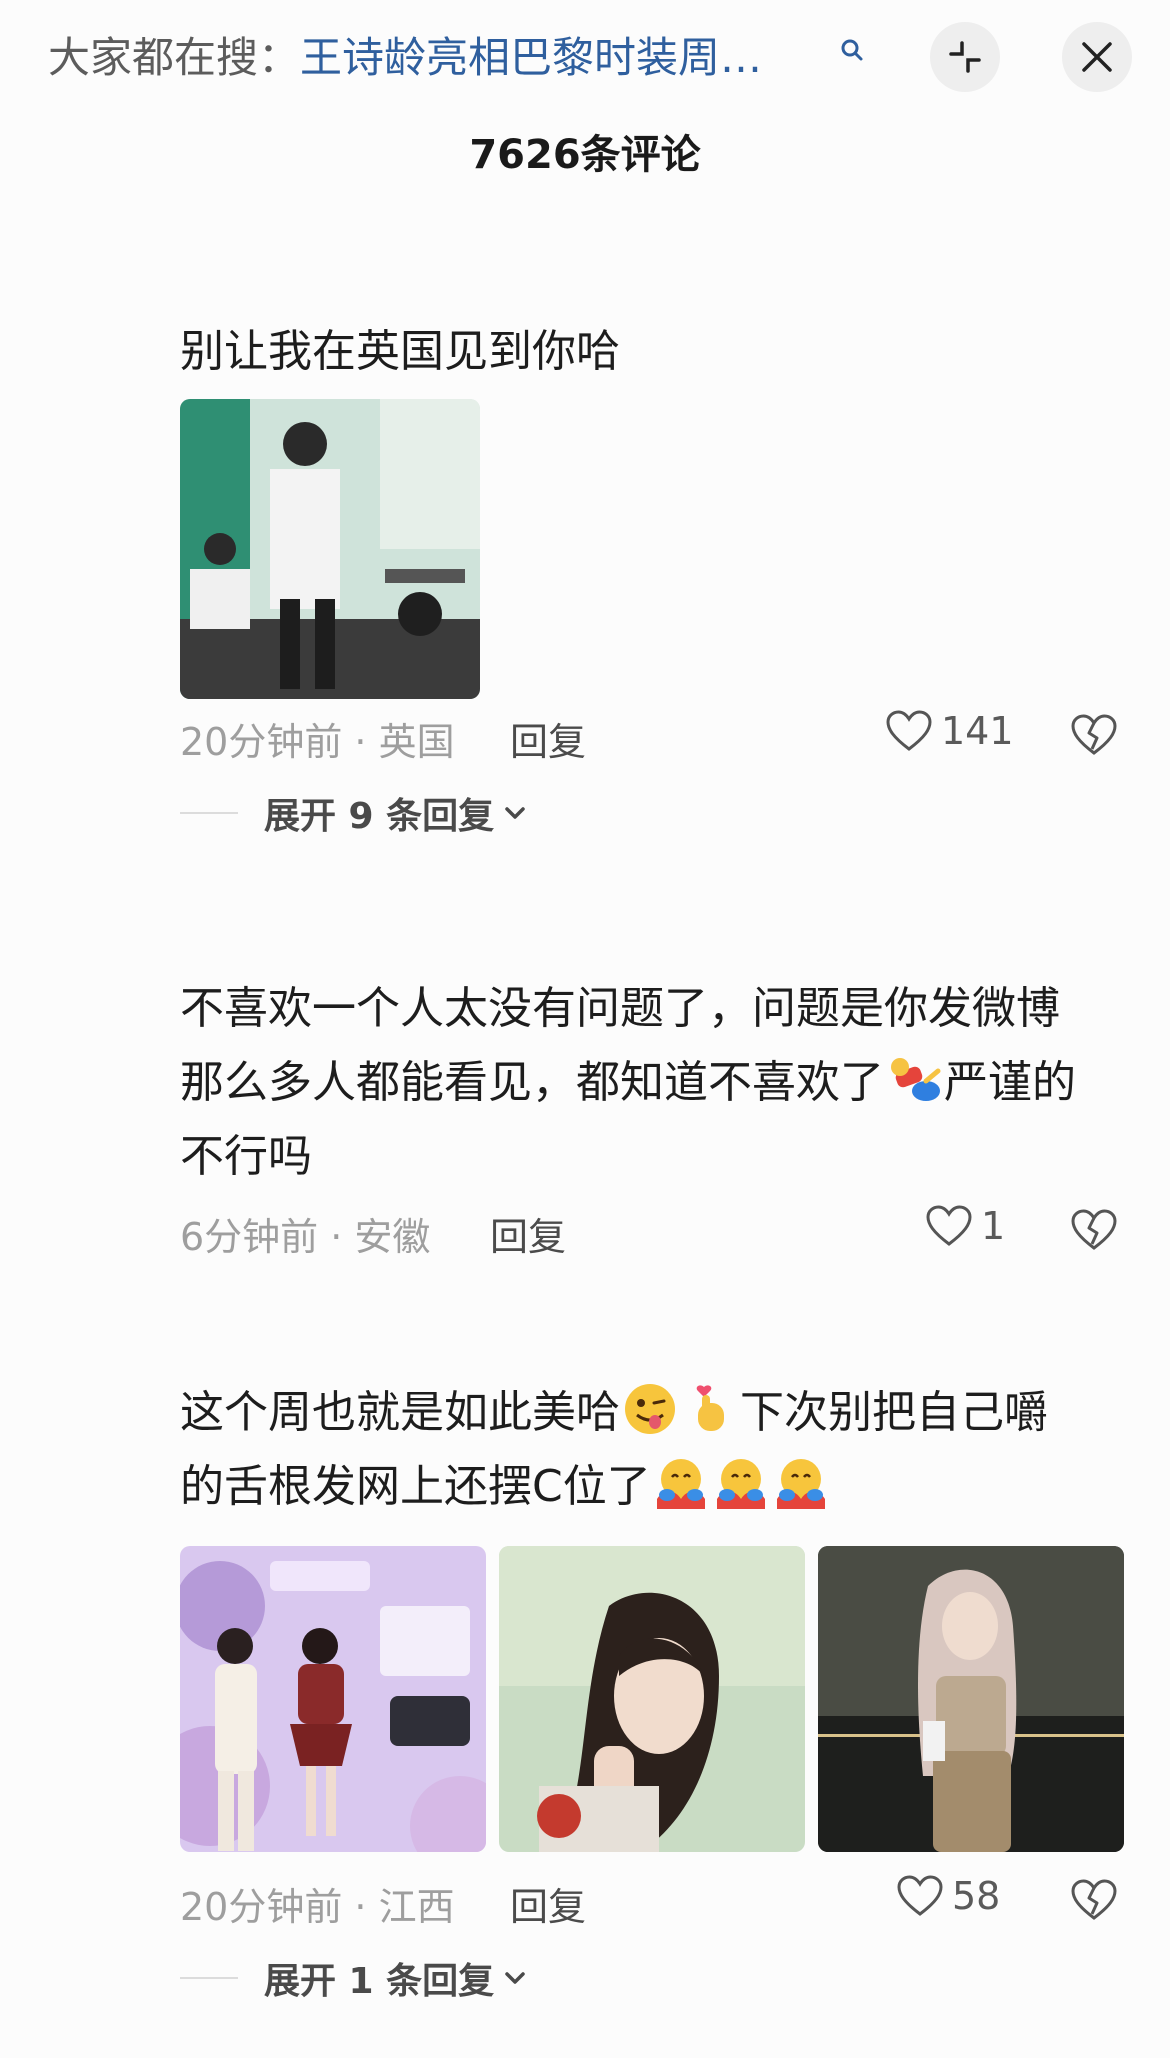 The width and height of the screenshot is (1170, 2058). What do you see at coordinates (852, 50) in the screenshot?
I see `search-icon` at bounding box center [852, 50].